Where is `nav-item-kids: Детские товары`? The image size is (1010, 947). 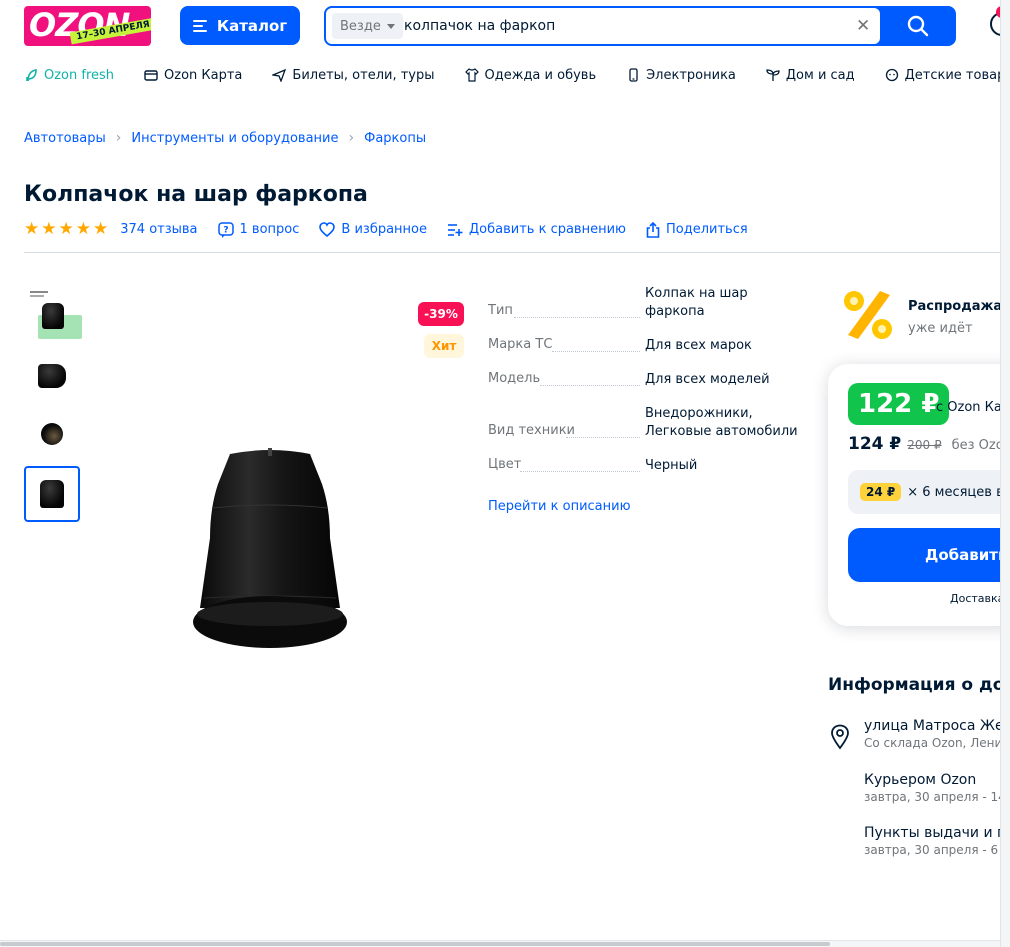
nav-item-kids: Детские товары is located at coordinates (947, 75).